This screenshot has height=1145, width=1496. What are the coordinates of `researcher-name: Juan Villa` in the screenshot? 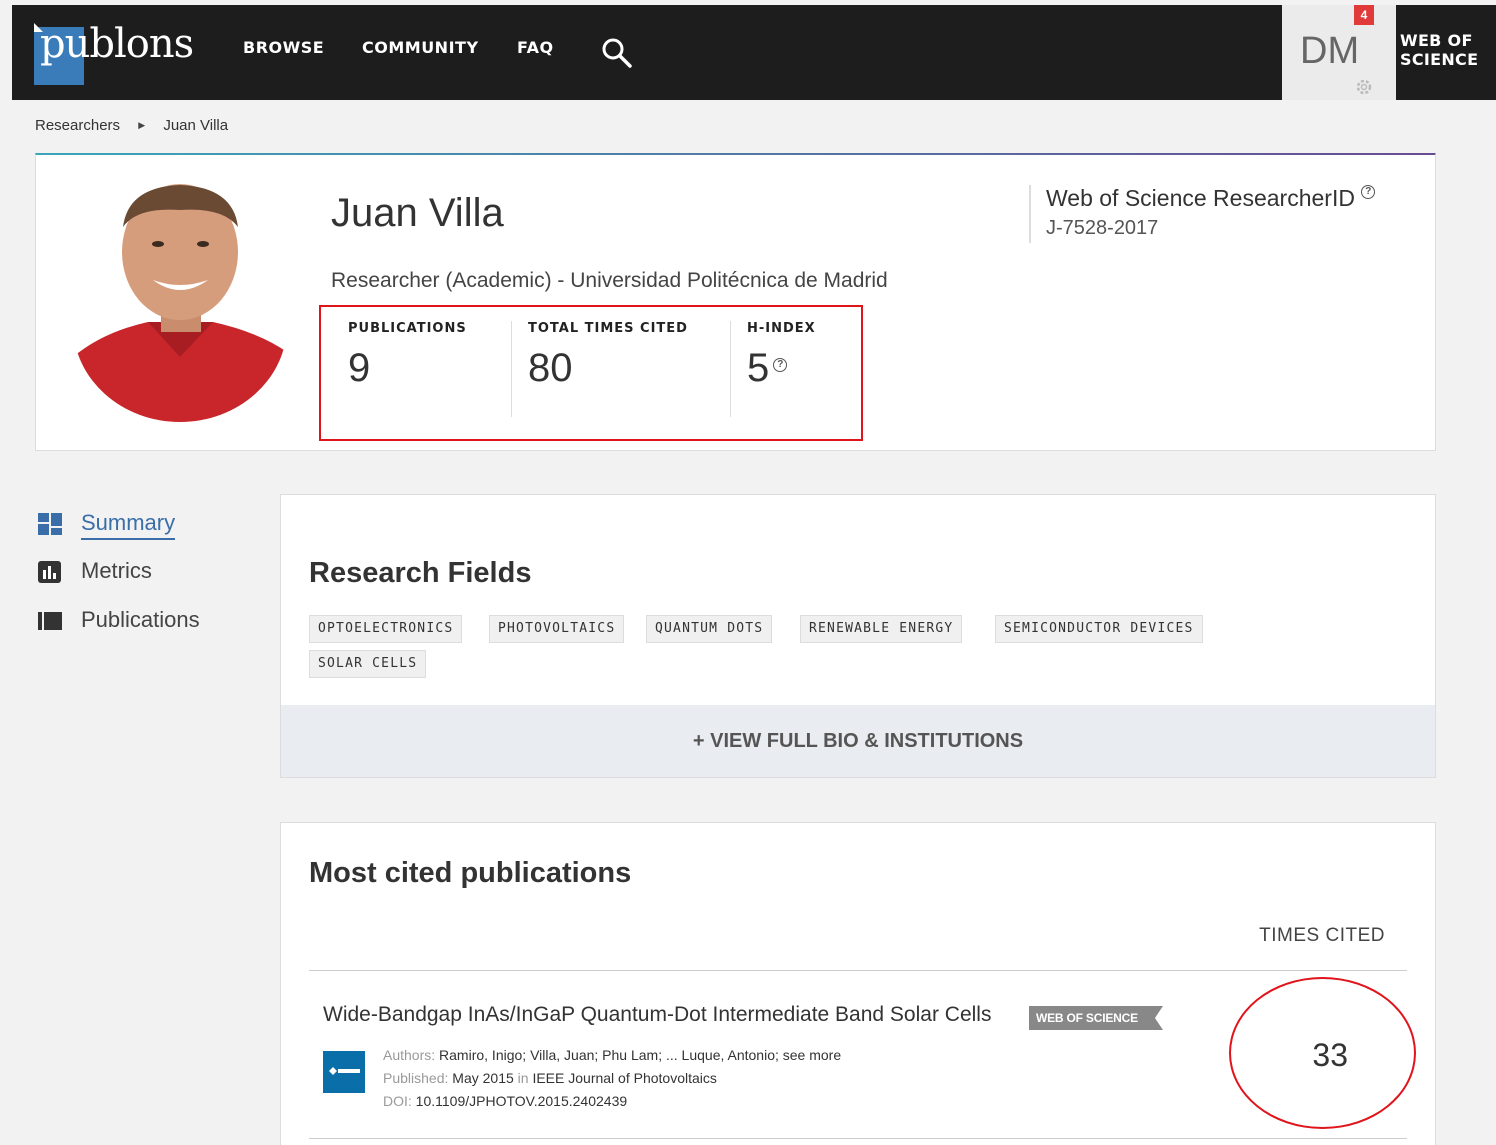 It's located at (417, 213).